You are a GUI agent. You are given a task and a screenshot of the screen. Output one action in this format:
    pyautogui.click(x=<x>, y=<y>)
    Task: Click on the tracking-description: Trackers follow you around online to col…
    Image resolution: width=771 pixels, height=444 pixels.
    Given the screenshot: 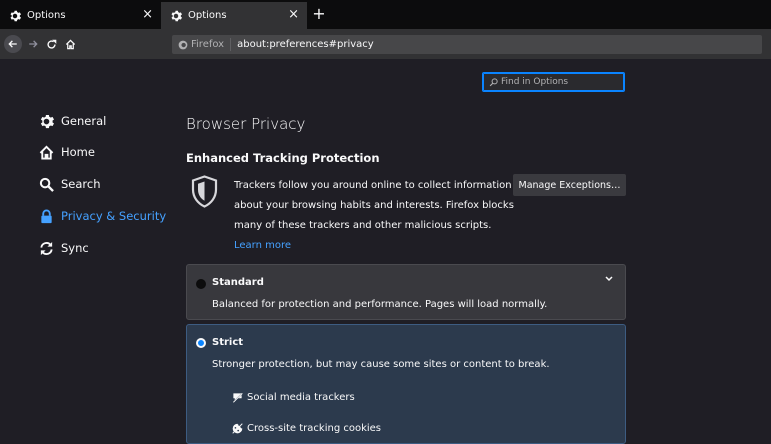 What is the action you would take?
    pyautogui.click(x=379, y=216)
    